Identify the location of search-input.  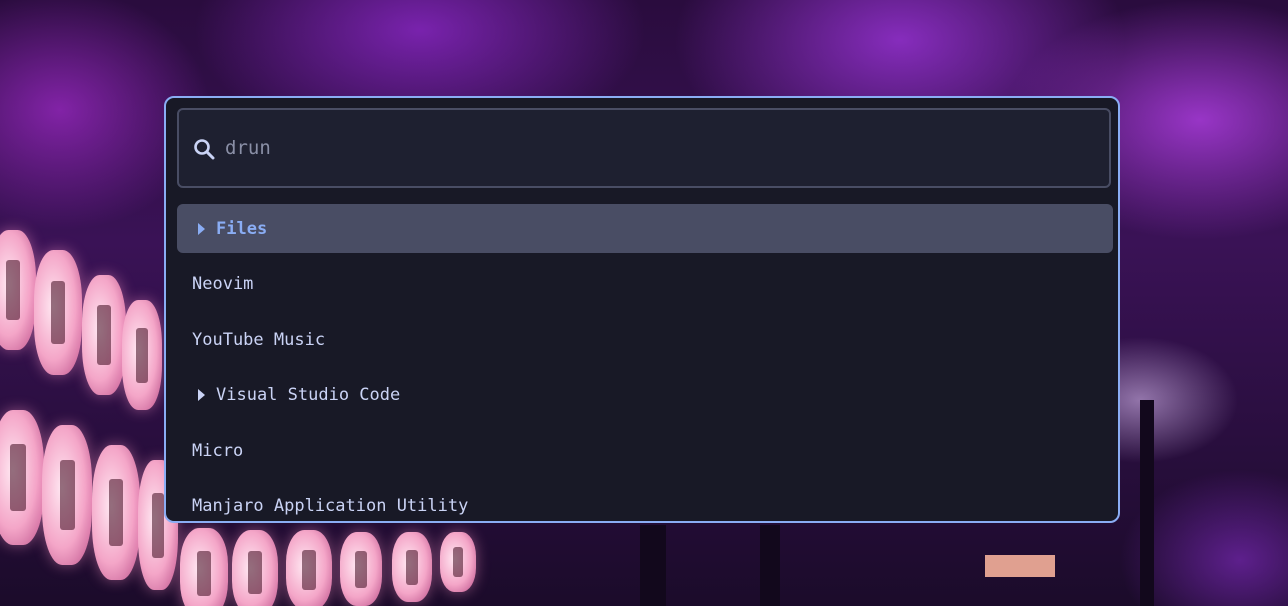
(655, 148).